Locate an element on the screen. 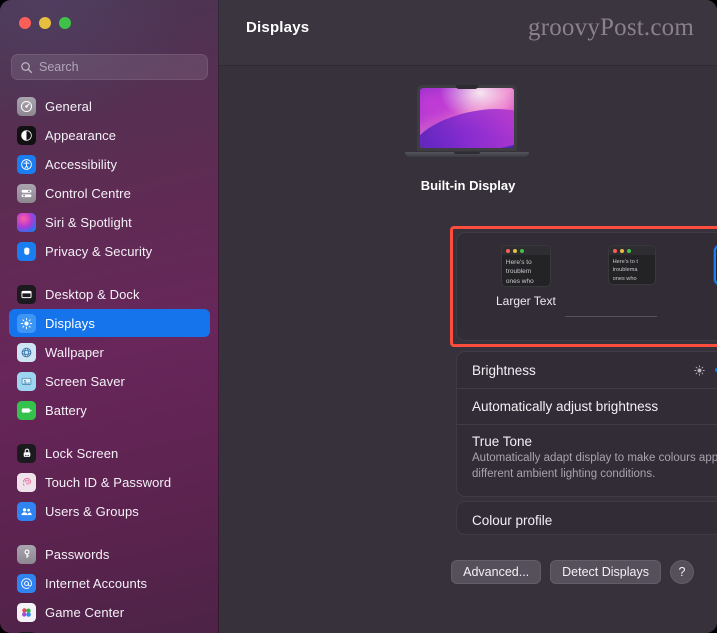 The image size is (717, 633). help-button: ? is located at coordinates (682, 572).